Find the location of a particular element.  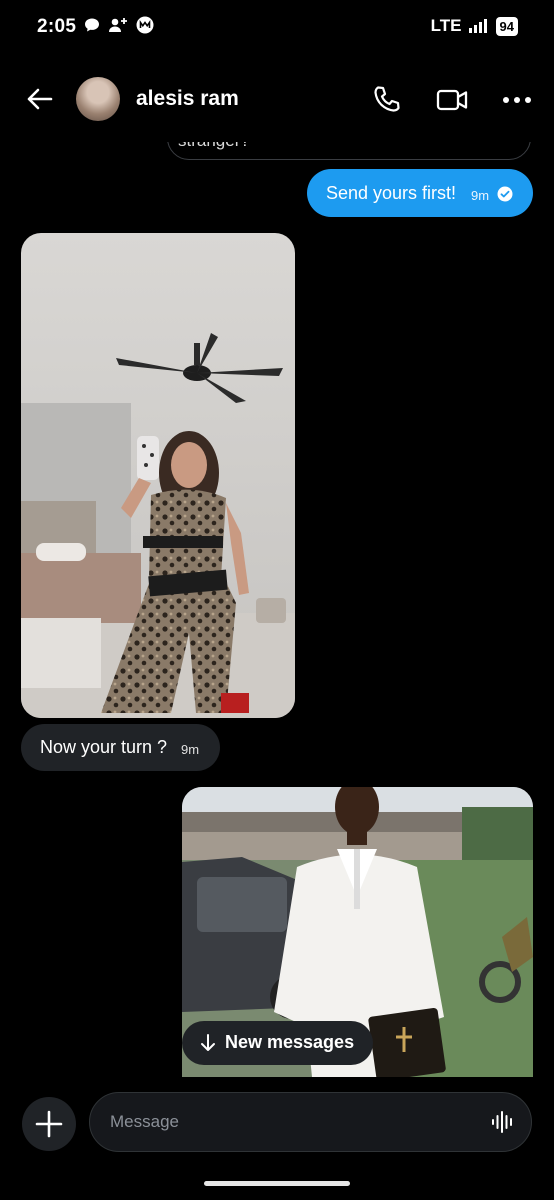

home-indicator is located at coordinates (277, 1183).